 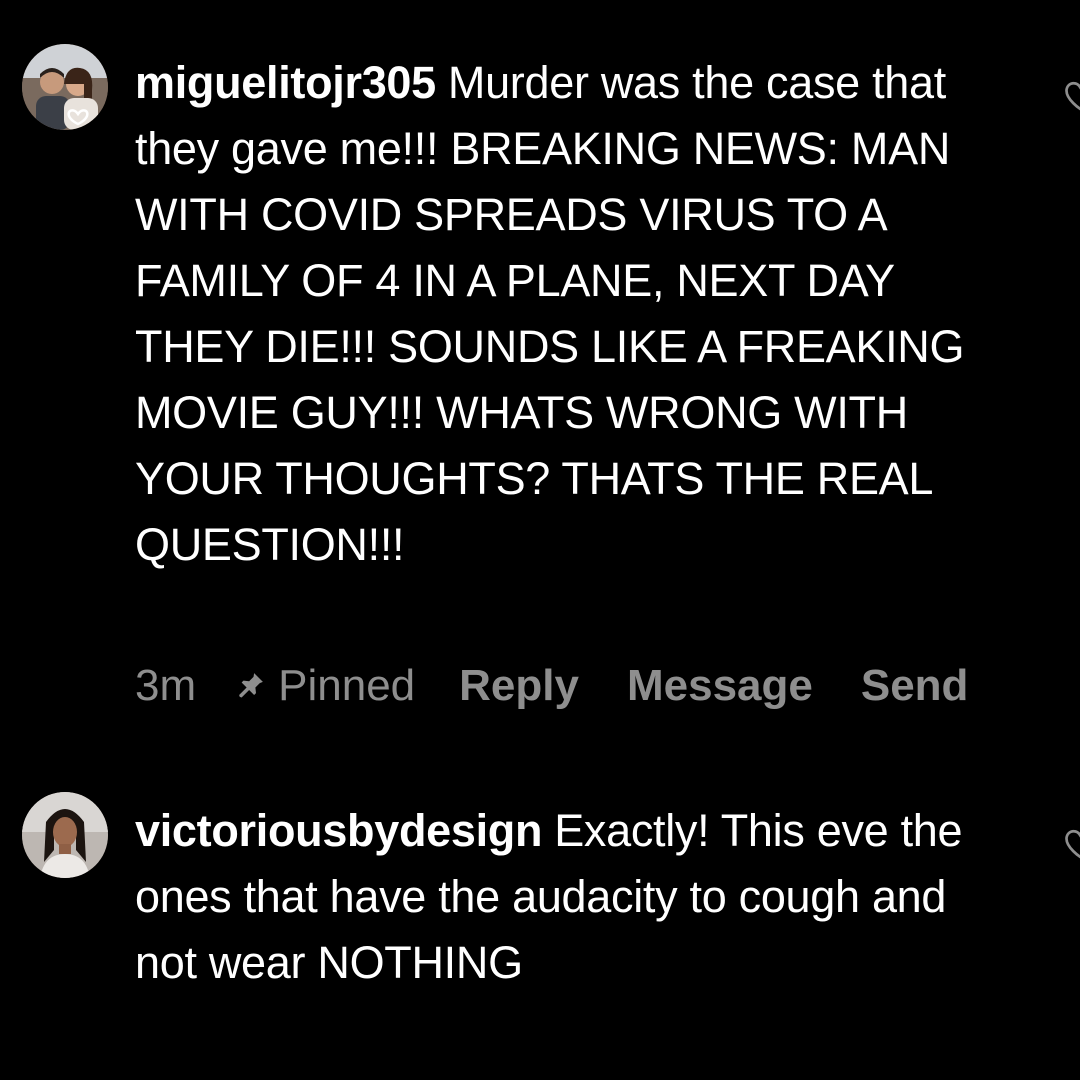 I want to click on comment-timestamp: 3m, so click(x=166, y=685).